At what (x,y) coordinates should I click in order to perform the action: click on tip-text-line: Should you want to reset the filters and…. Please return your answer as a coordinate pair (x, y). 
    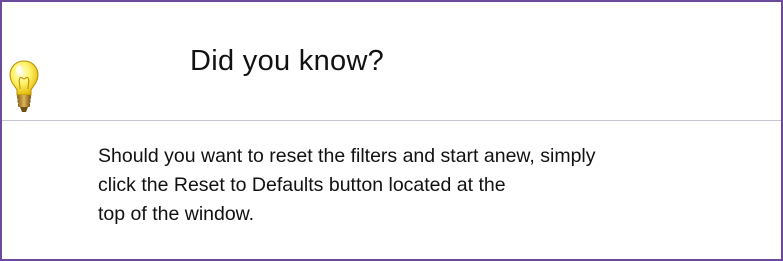
    Looking at the image, I should click on (347, 156).